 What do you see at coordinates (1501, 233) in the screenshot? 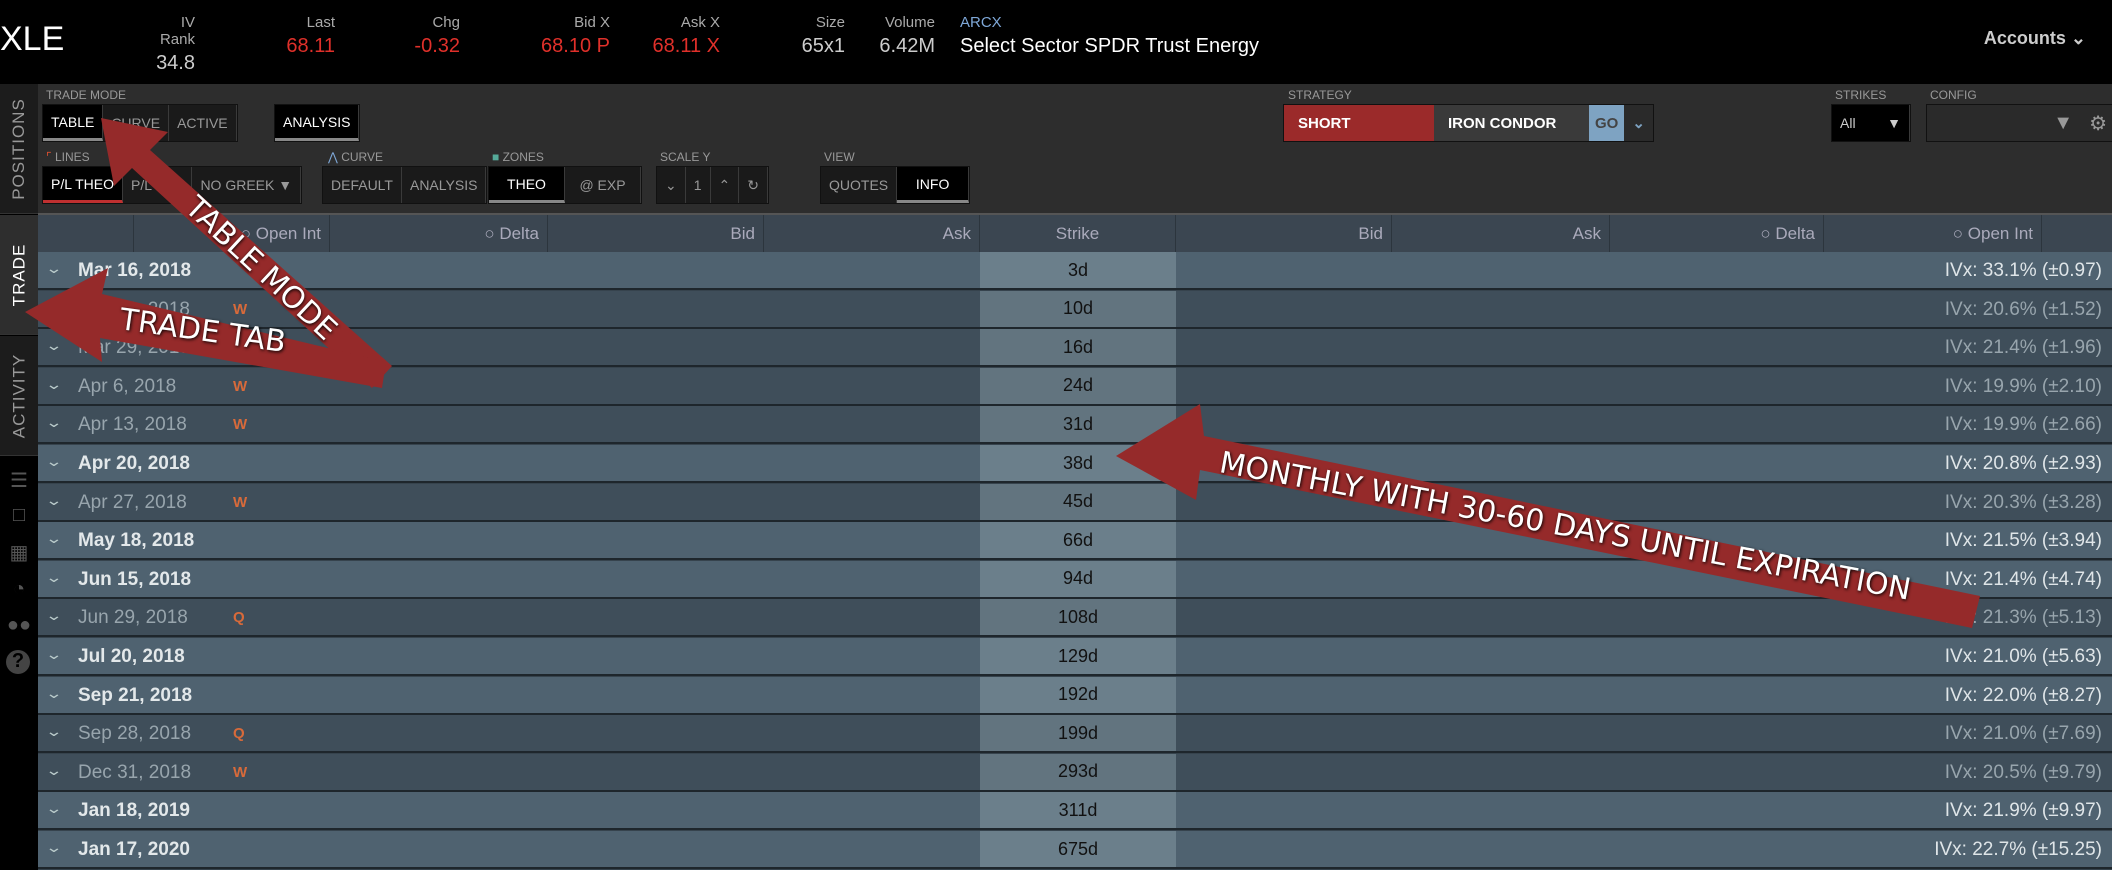
I see `header-ask-right: Ask` at bounding box center [1501, 233].